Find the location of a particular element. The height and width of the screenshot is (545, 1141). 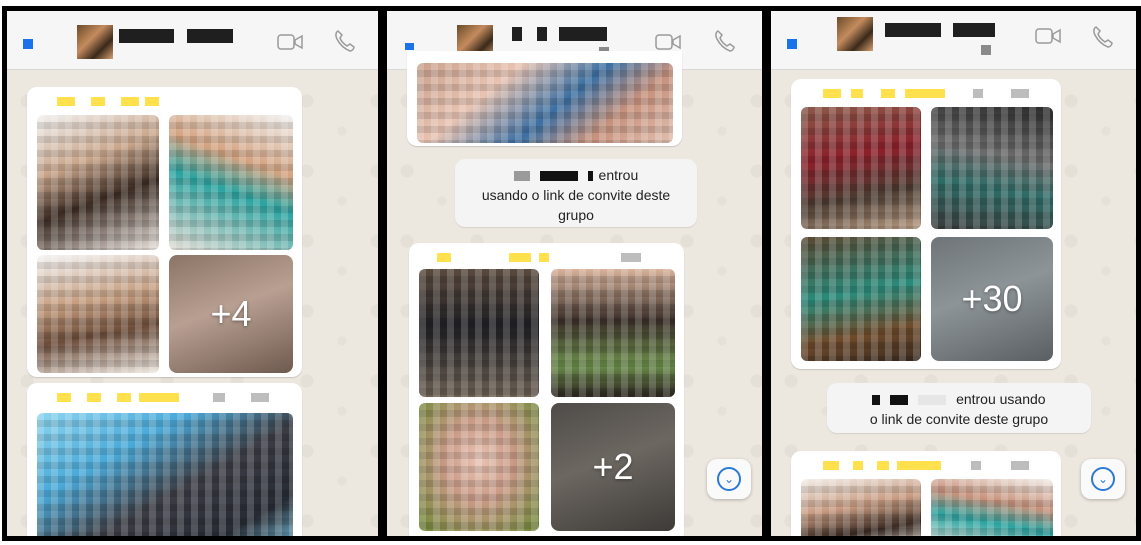

more-photos-count: +30 is located at coordinates (992, 298).